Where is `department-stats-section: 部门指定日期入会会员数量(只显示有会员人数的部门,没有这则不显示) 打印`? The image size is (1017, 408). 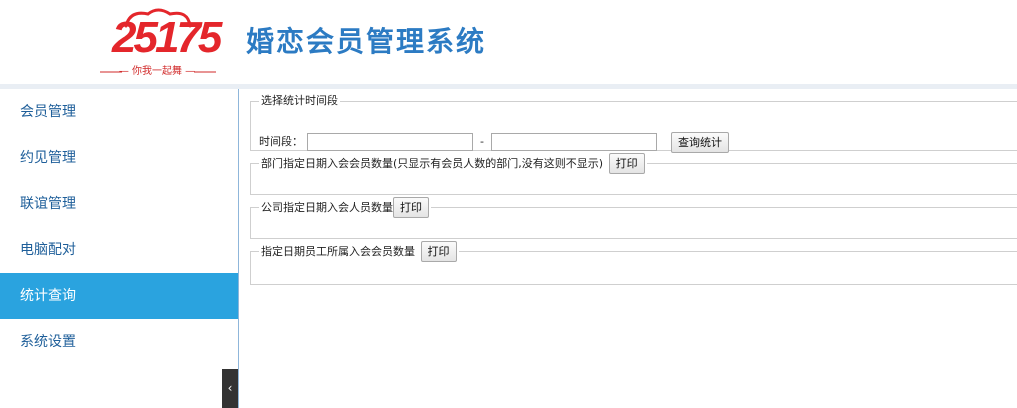 department-stats-section: 部门指定日期入会会员数量(只显示有会员人数的部门,没有这则不显示) 打印 is located at coordinates (633, 174).